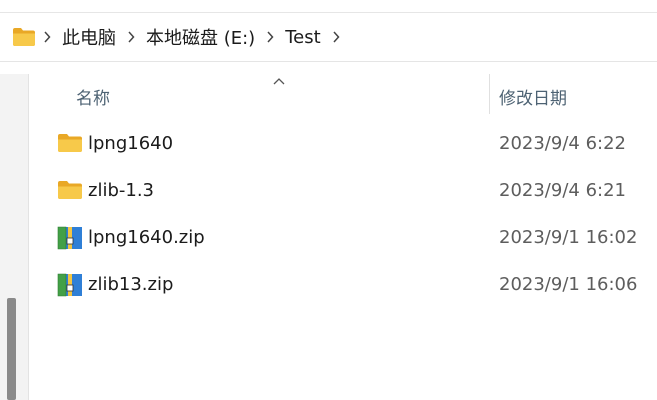 The width and height of the screenshot is (657, 400). Describe the element at coordinates (489, 94) in the screenshot. I see `column-divider` at that location.